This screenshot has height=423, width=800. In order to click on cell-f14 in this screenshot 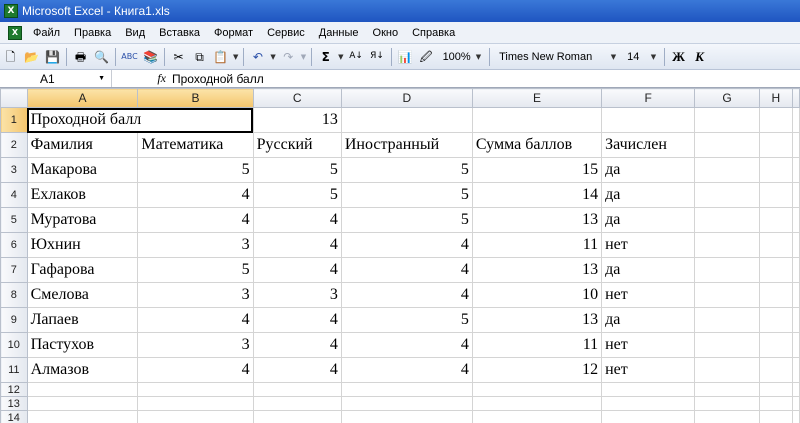, I will do `click(648, 416)`.